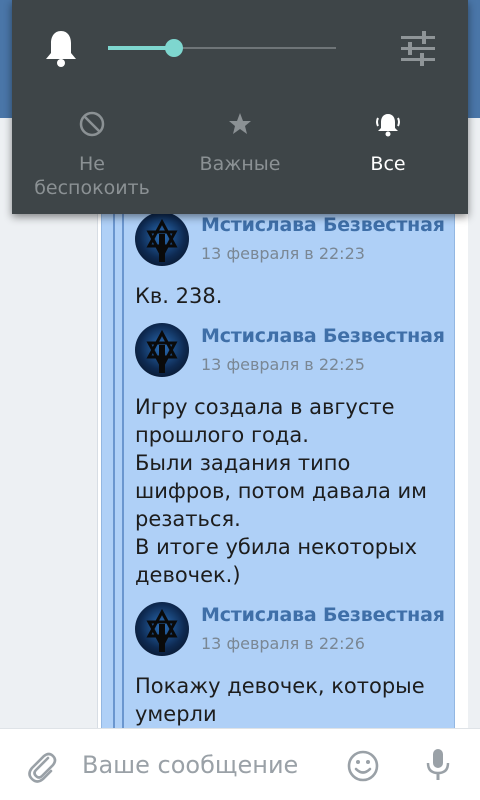 Image resolution: width=480 pixels, height=800 pixels. I want to click on do-not-disturb-icon, so click(92, 124).